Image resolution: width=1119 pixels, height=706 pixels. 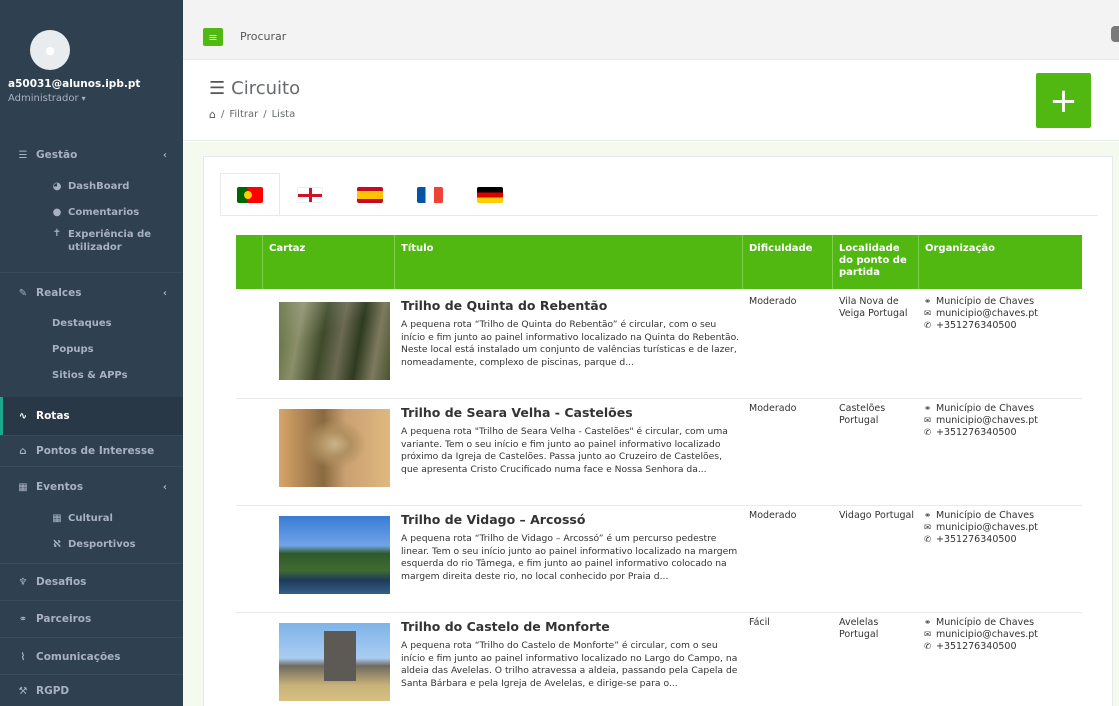 I want to click on sidebar-item-parceiros: ⚭ Parceiros, so click(x=91, y=619).